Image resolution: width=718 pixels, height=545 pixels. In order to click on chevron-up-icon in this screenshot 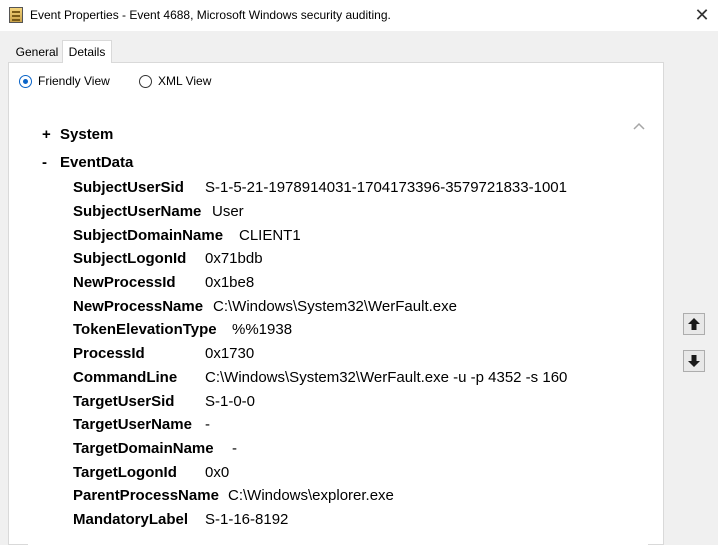, I will do `click(639, 126)`.